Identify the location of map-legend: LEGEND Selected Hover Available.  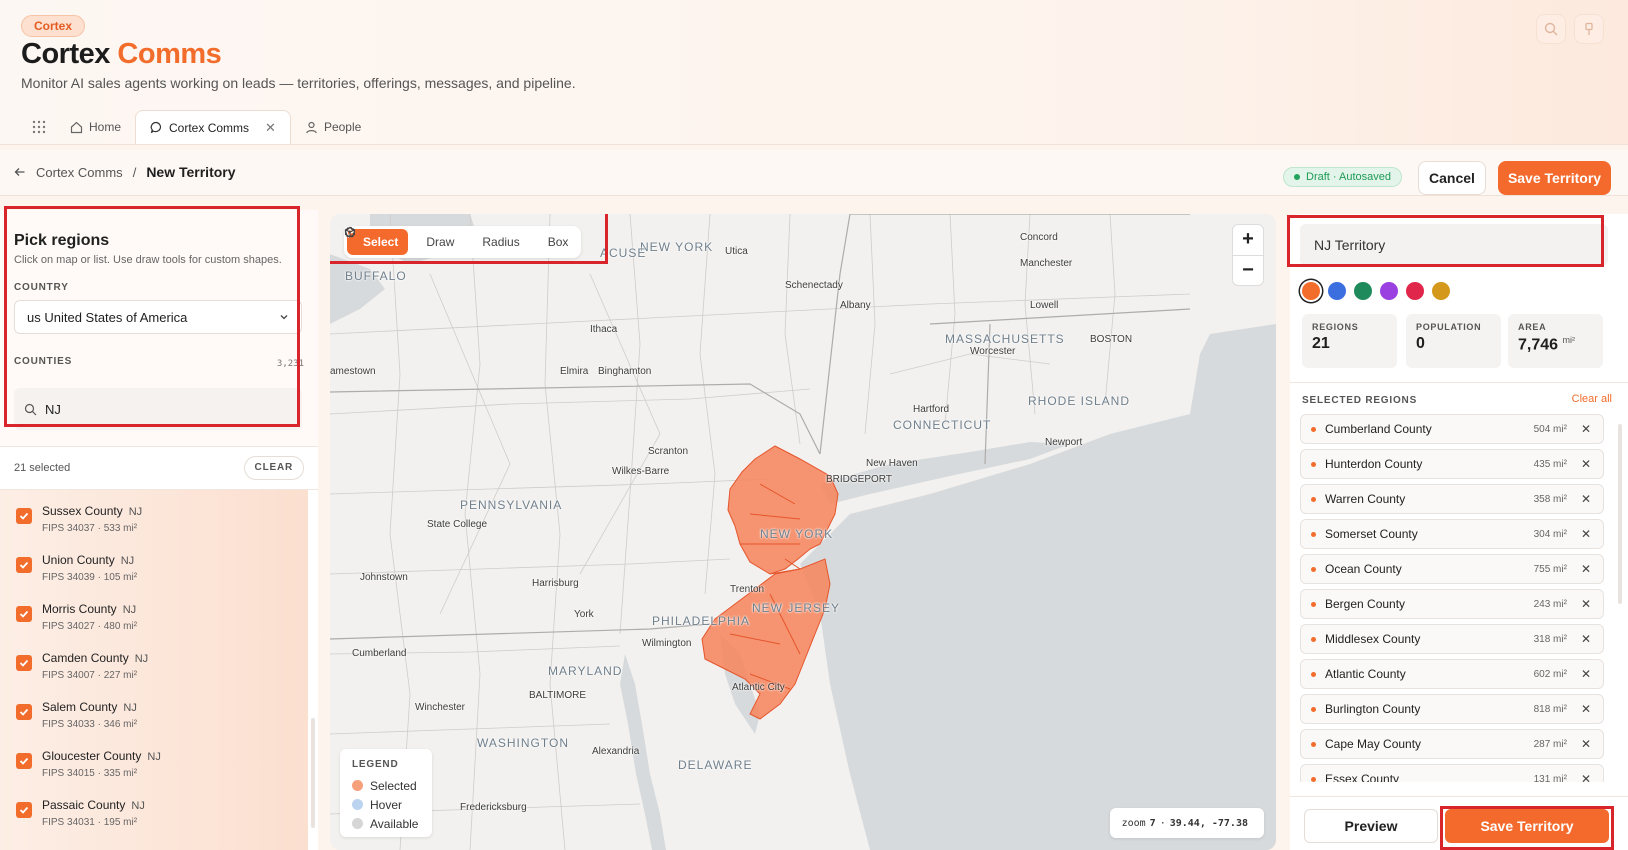
(386, 793).